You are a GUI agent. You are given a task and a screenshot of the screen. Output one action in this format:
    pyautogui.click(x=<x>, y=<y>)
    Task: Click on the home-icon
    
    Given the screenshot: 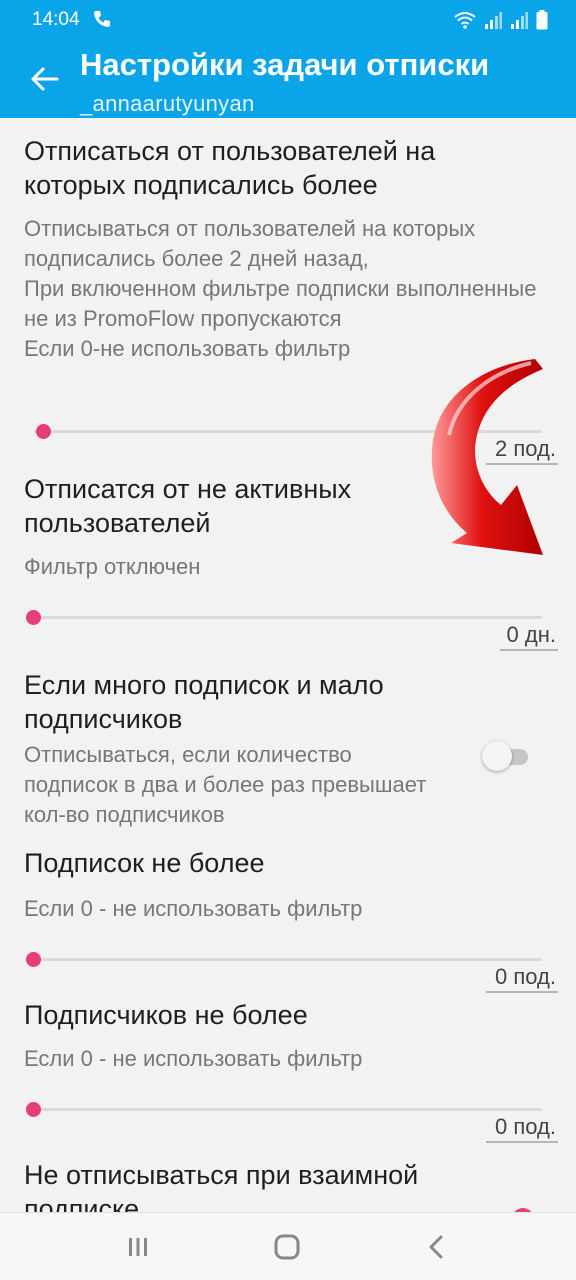 What is the action you would take?
    pyautogui.click(x=287, y=1247)
    